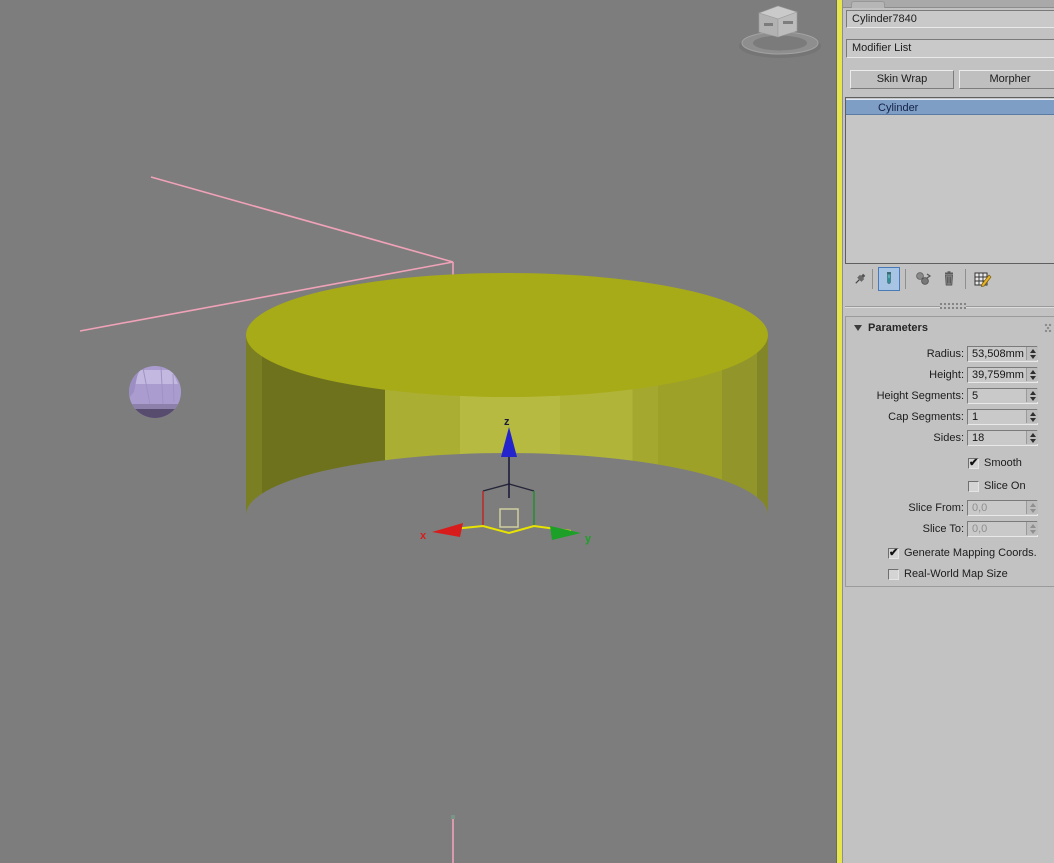 The width and height of the screenshot is (1054, 863). I want to click on slice-on-label: Slice On, so click(1005, 486).